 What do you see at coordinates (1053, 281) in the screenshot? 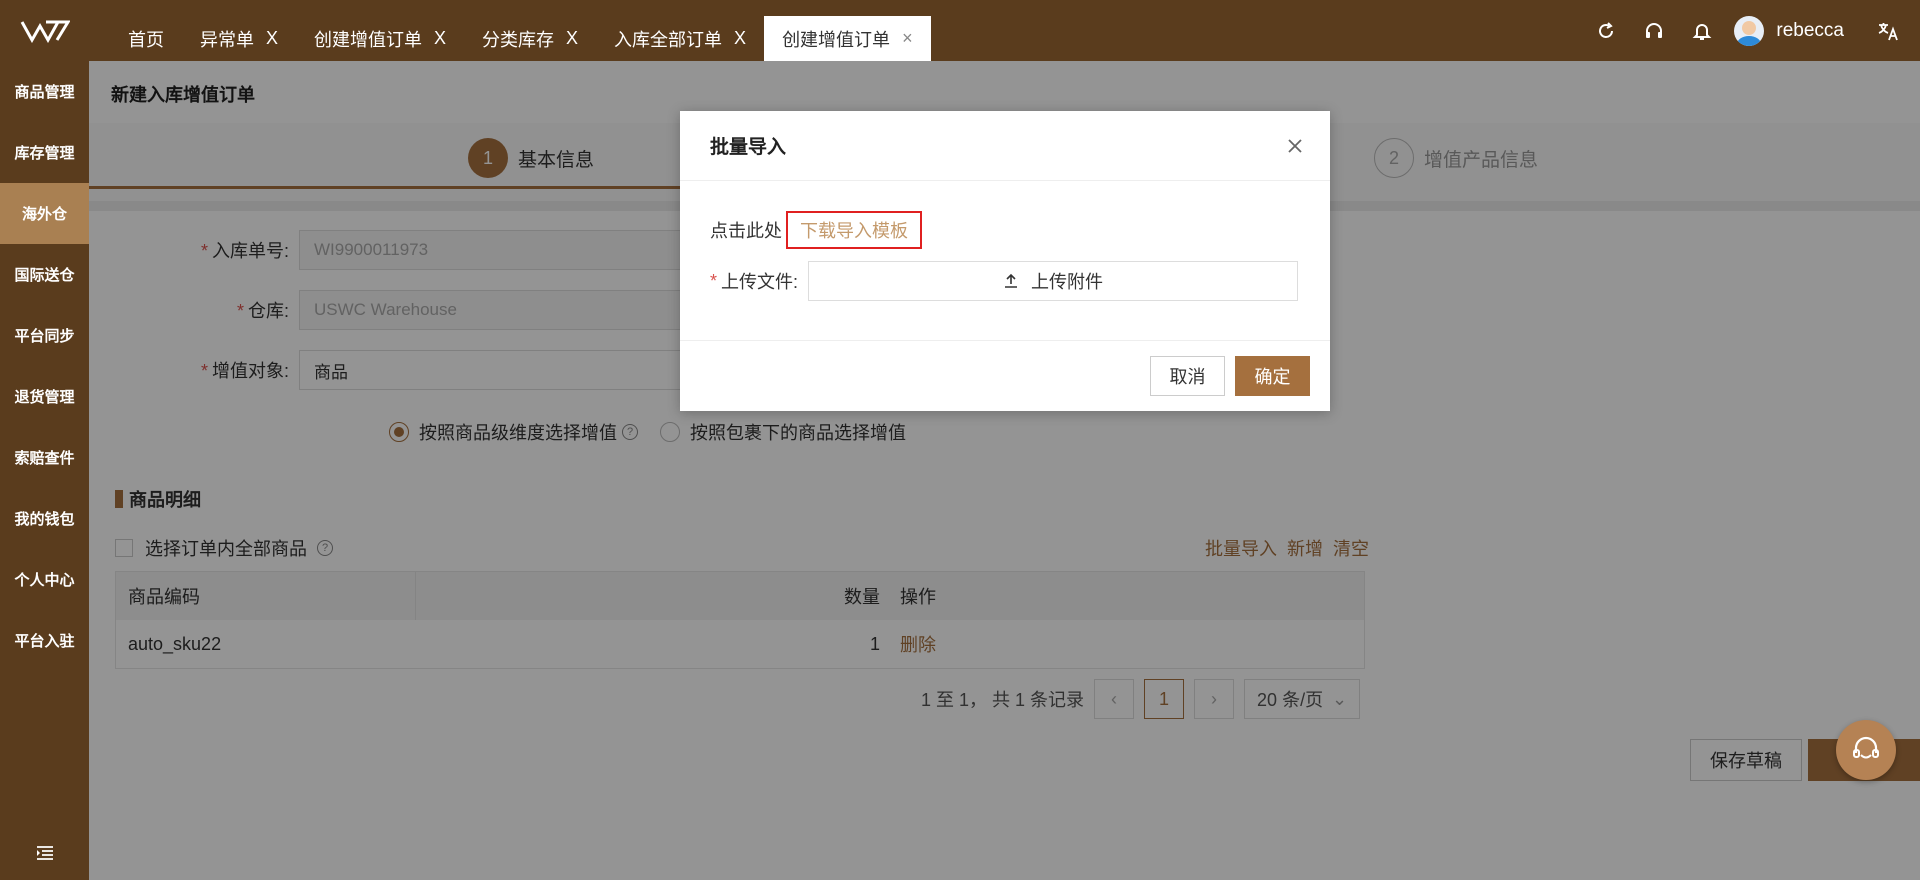
I see `upload-attachment-button: 上传附件` at bounding box center [1053, 281].